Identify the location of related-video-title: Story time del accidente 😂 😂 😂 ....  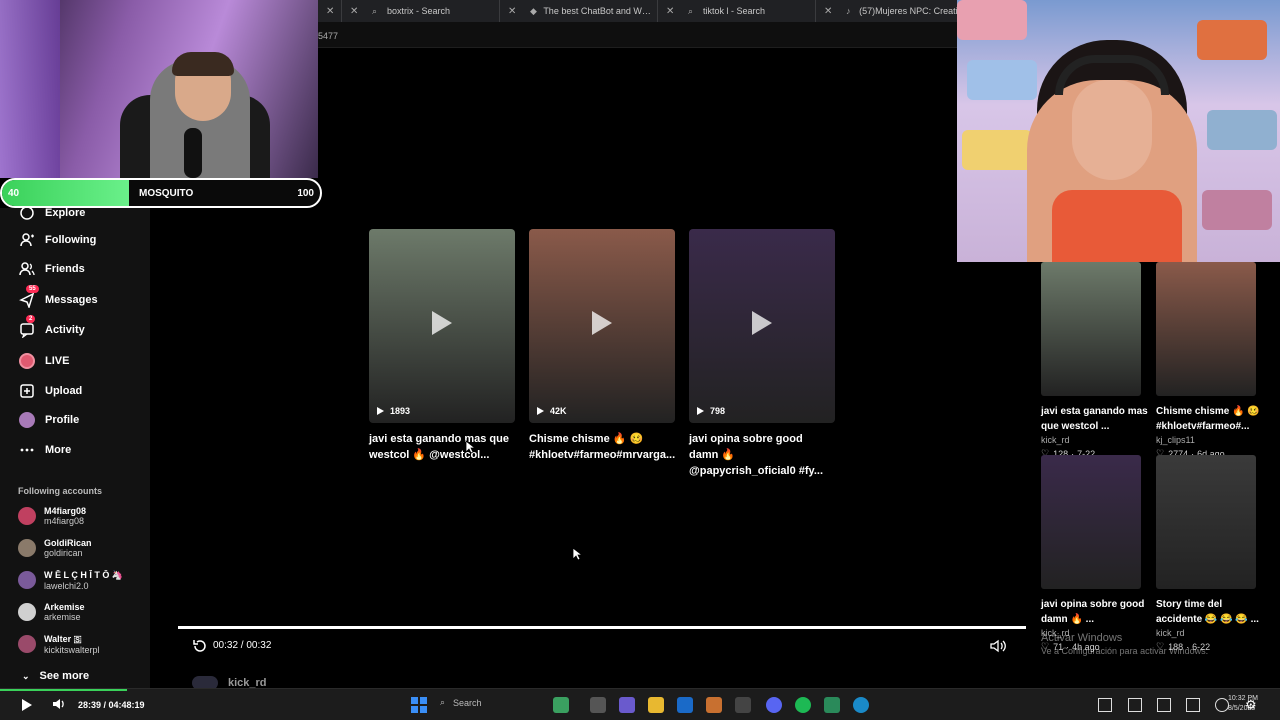
(1212, 612).